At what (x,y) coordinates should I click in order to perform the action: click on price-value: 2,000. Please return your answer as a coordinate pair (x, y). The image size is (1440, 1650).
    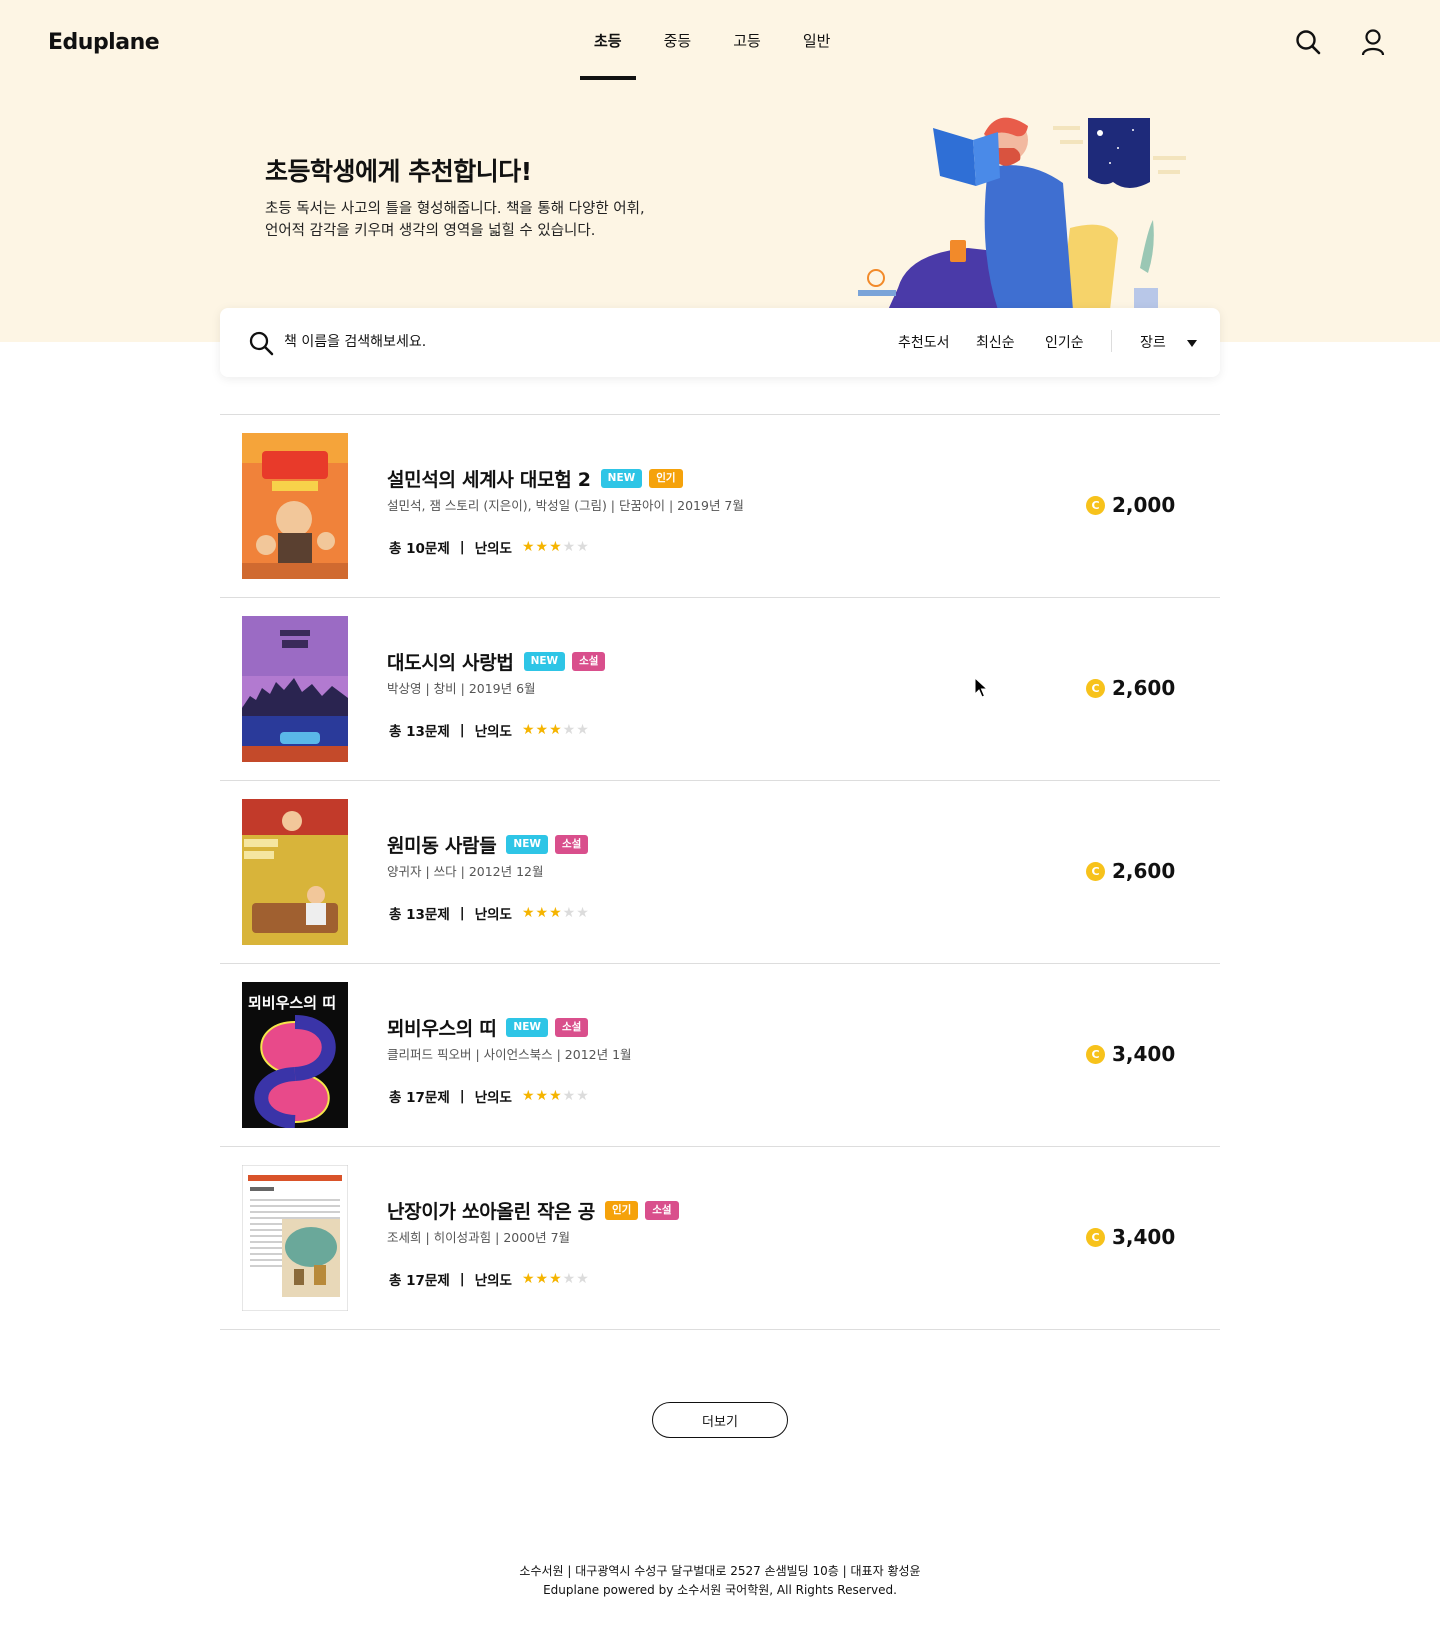
    Looking at the image, I should click on (1144, 505).